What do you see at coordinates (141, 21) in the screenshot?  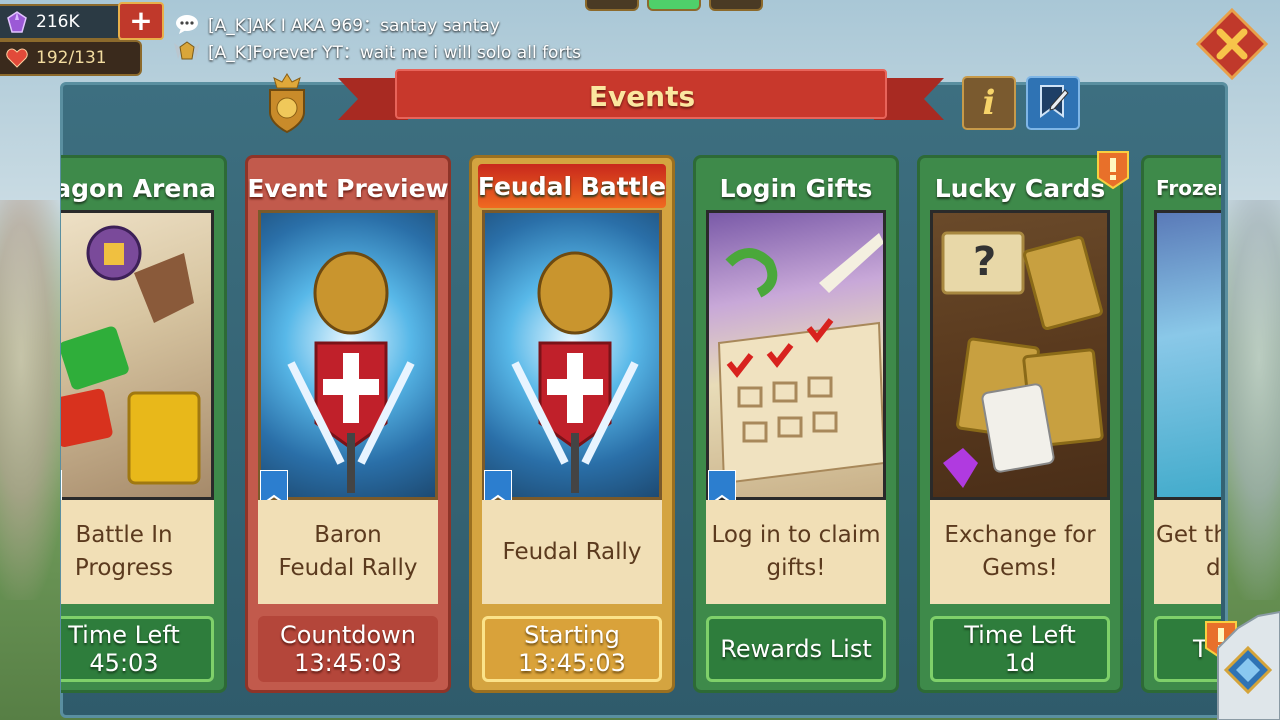 I see `add-gems-button: +` at bounding box center [141, 21].